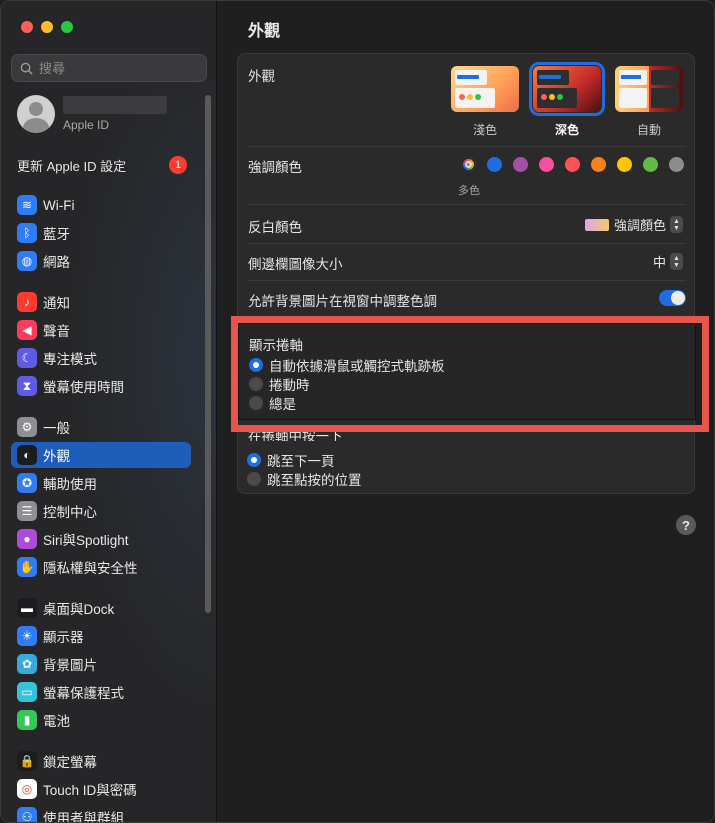  Describe the element at coordinates (101, 789) in the screenshot. I see `sidebar-item-fingerprint: ◎ Touch ID與密碼` at that location.